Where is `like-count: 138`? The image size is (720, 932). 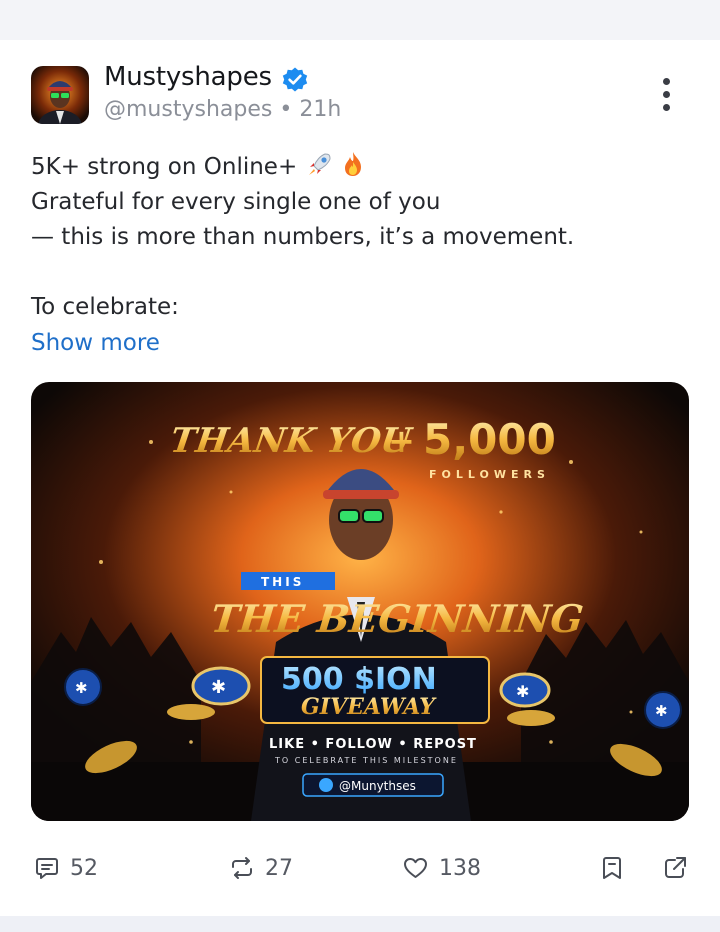 like-count: 138 is located at coordinates (460, 868).